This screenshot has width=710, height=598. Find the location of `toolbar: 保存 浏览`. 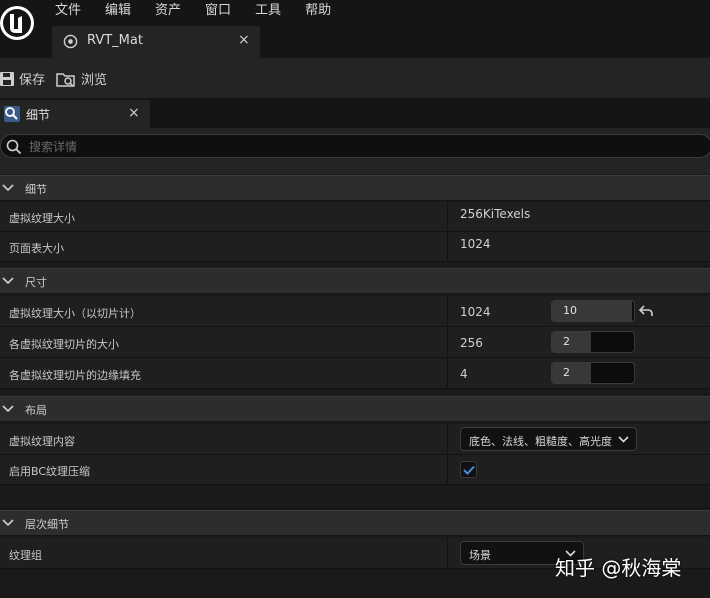

toolbar: 保存 浏览 is located at coordinates (355, 78).